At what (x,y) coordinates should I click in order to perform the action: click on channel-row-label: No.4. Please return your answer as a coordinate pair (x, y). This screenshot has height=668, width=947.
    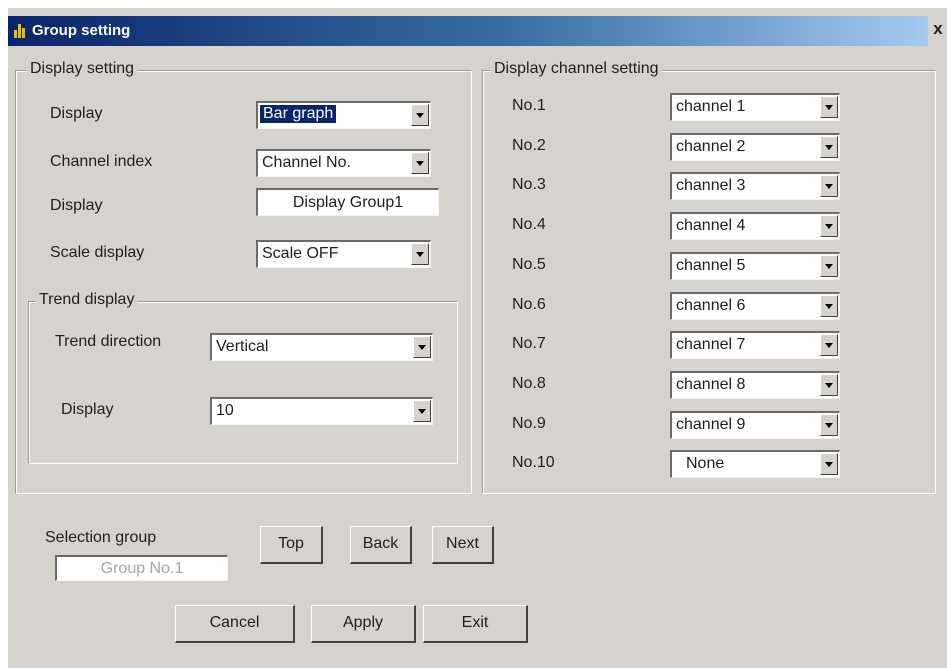
    Looking at the image, I should click on (529, 224).